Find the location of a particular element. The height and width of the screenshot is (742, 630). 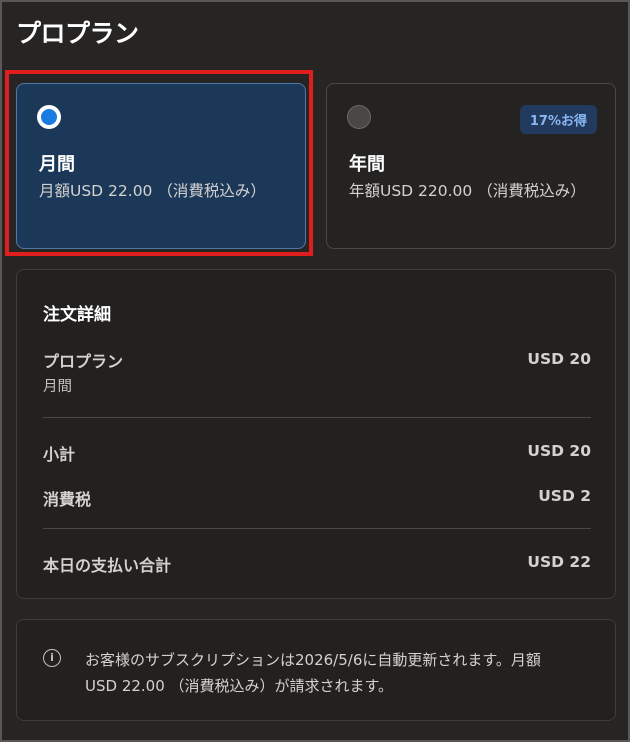

plan-name: 月間 is located at coordinates (57, 164).